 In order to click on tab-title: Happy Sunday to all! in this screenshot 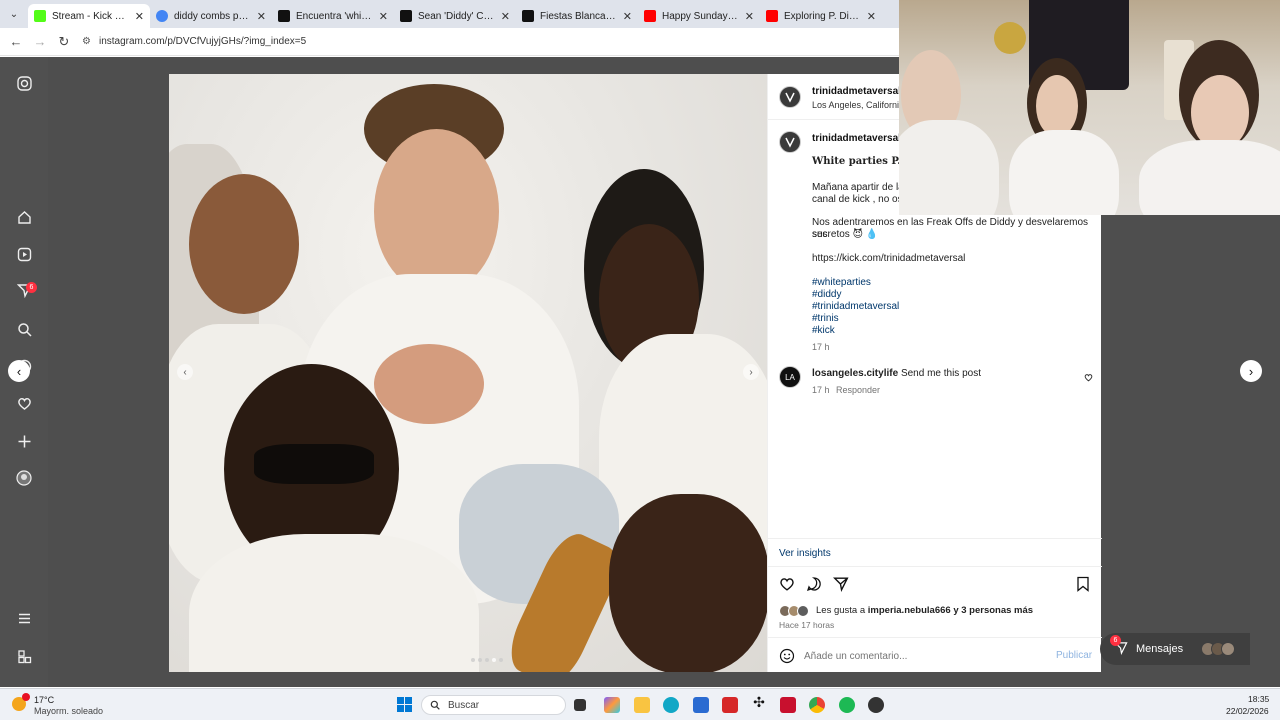, I will do `click(700, 16)`.